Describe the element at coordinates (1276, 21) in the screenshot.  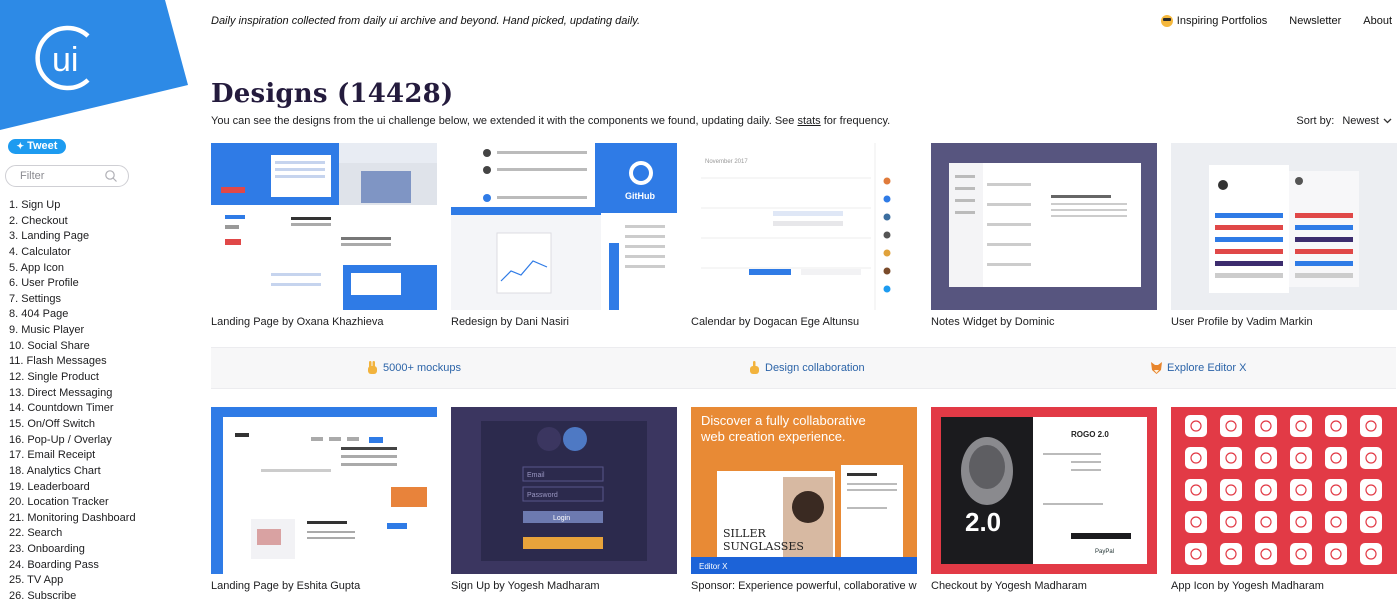
I see `top-nav: Inspiring Portfolios Newsletter About` at that location.